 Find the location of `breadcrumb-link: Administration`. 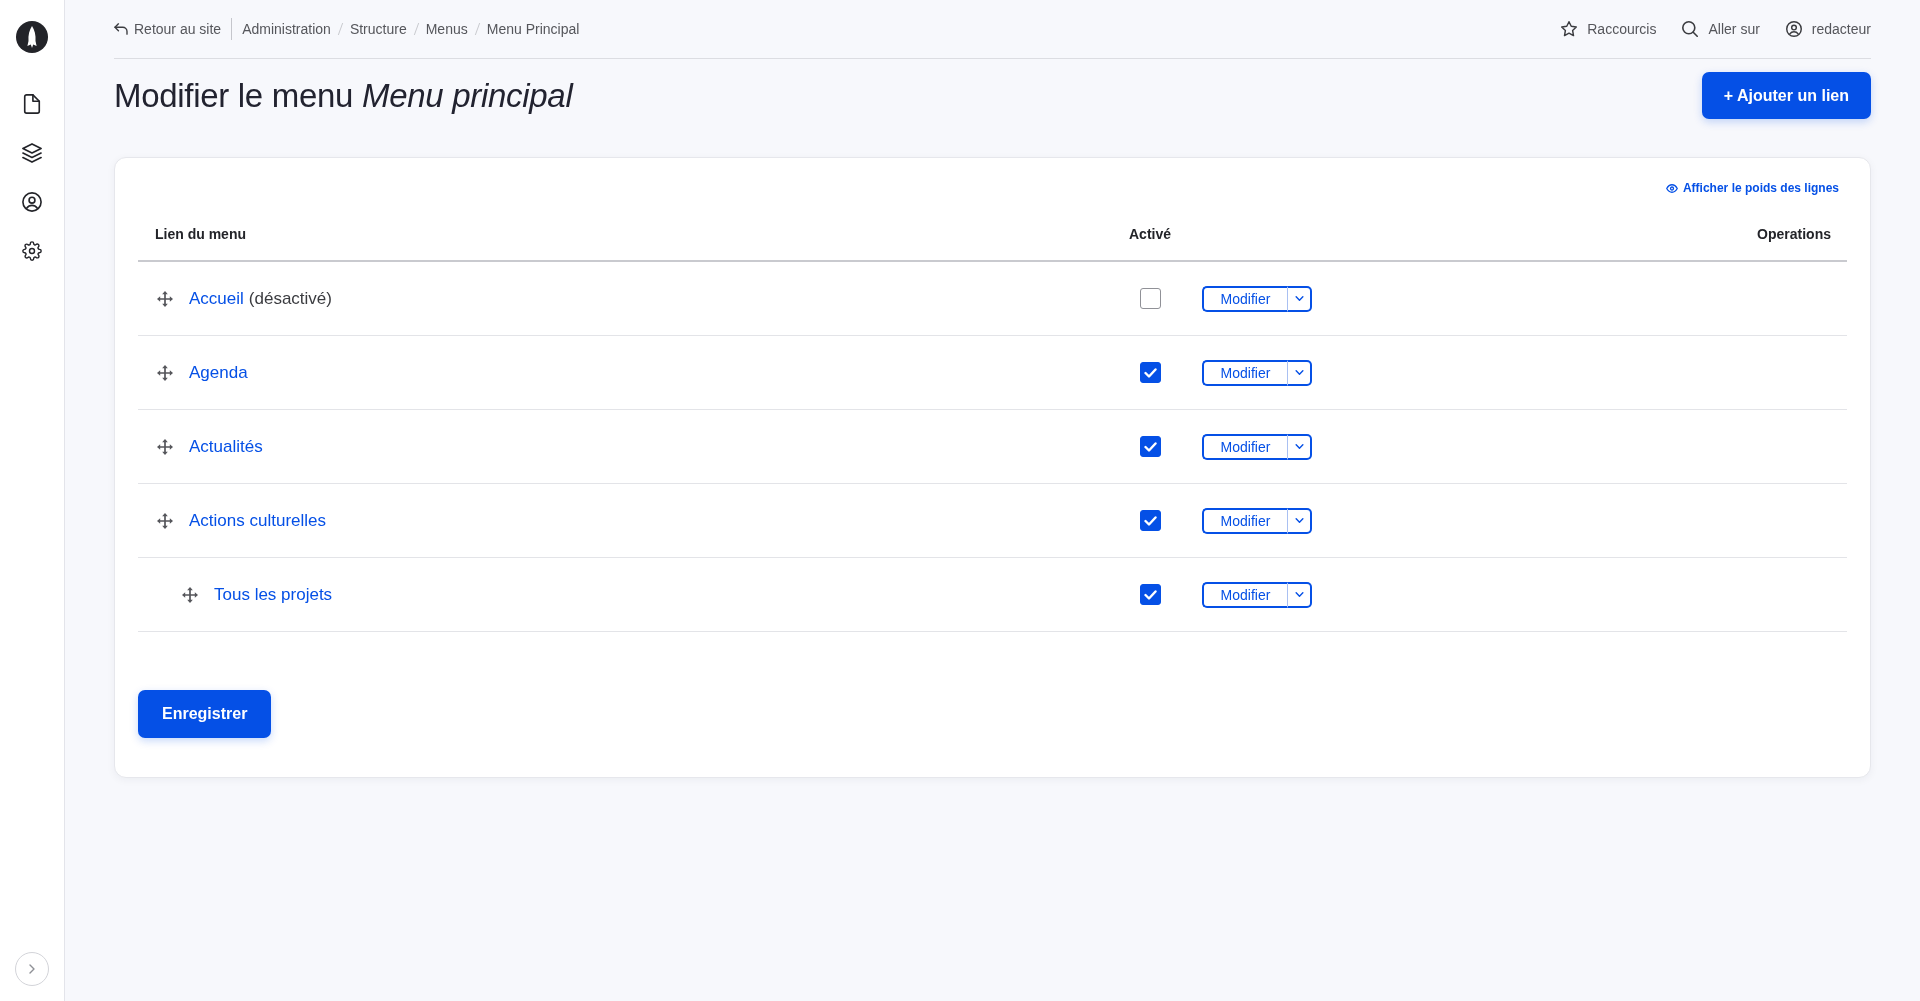

breadcrumb-link: Administration is located at coordinates (286, 29).